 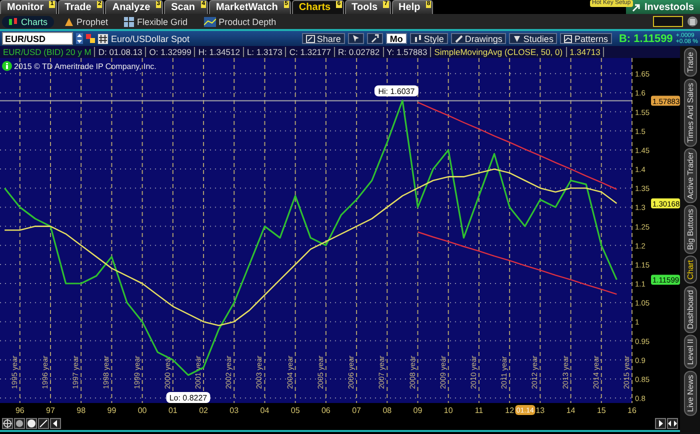 What do you see at coordinates (387, 410) in the screenshot?
I see `date-axis-label: 08` at bounding box center [387, 410].